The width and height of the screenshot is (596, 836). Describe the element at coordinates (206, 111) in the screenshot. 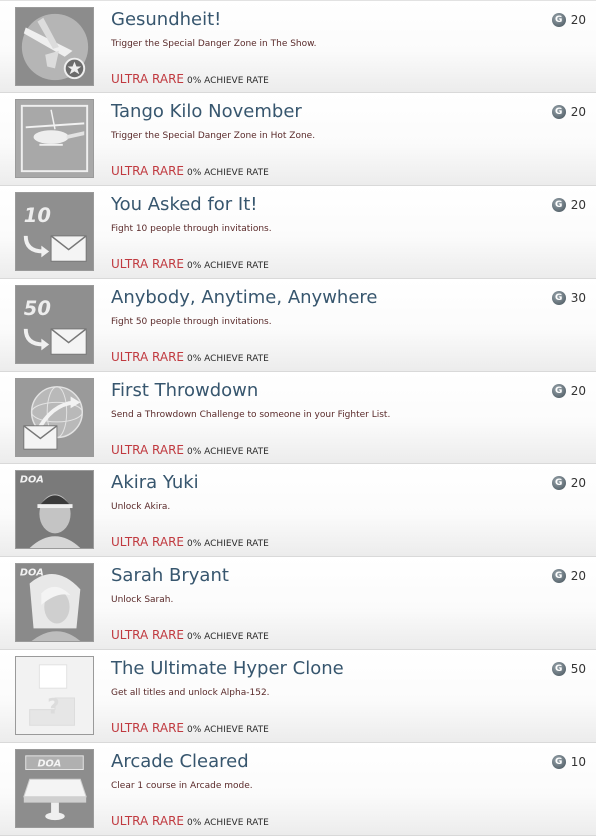

I see `achievement-title: Tango Kilo November` at that location.